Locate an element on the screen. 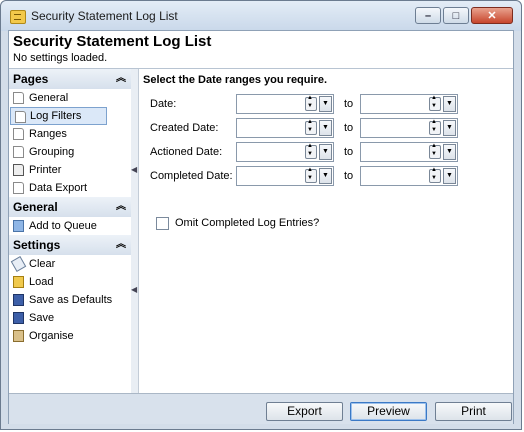 The height and width of the screenshot is (432, 524). created-date-label: Created Date: is located at coordinates (184, 128).